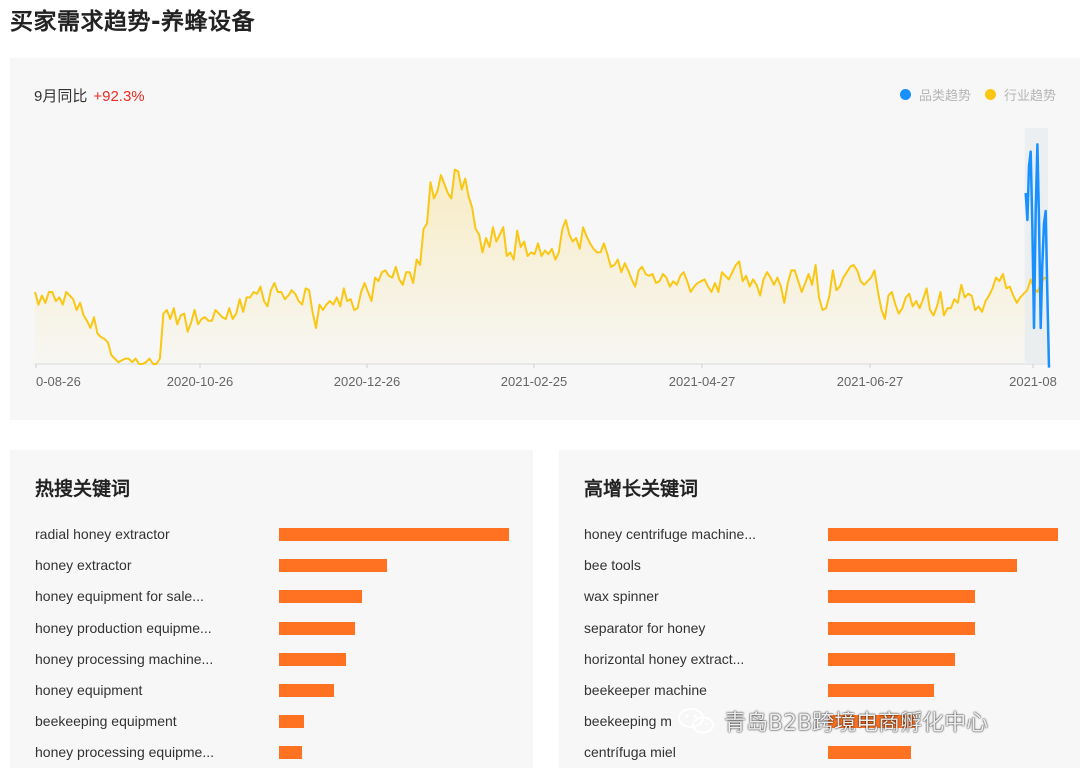  Describe the element at coordinates (102, 534) in the screenshot. I see `hot-keyword-label: radial honey extractor` at that location.